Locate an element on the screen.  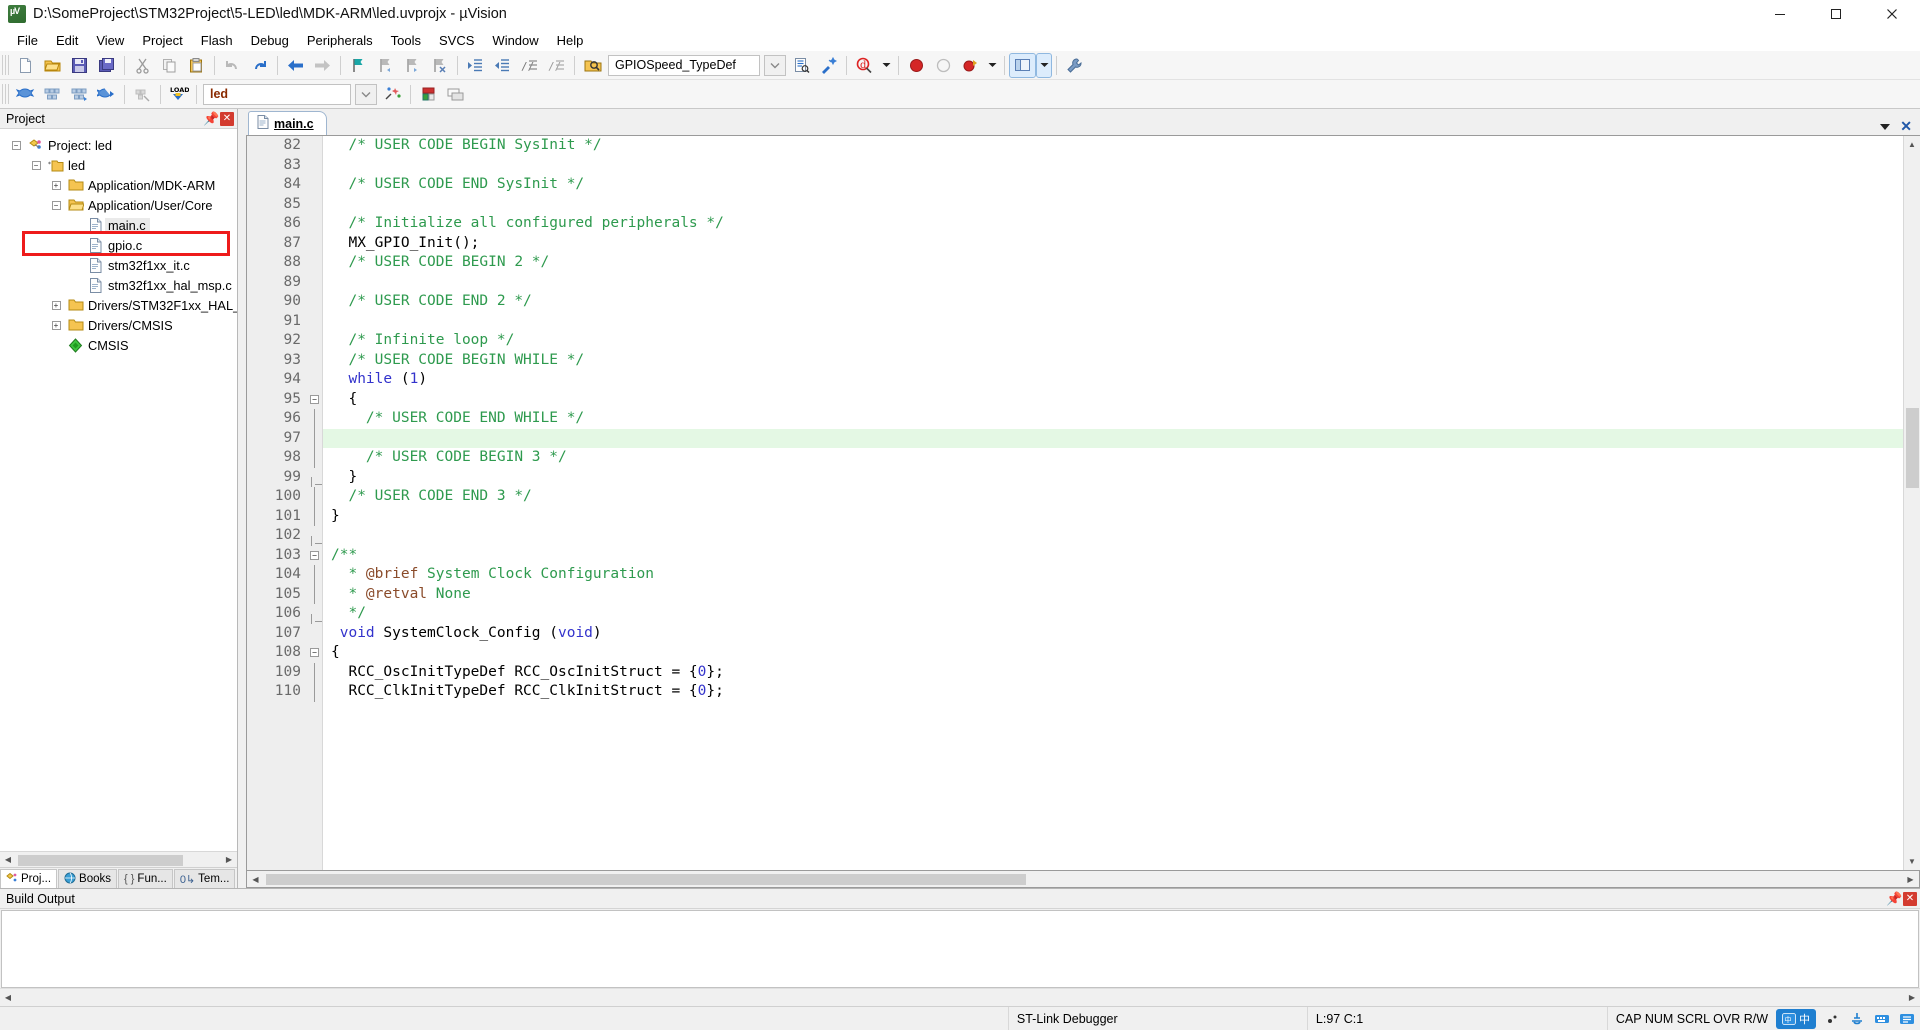
menu-view: View is located at coordinates (110, 40).